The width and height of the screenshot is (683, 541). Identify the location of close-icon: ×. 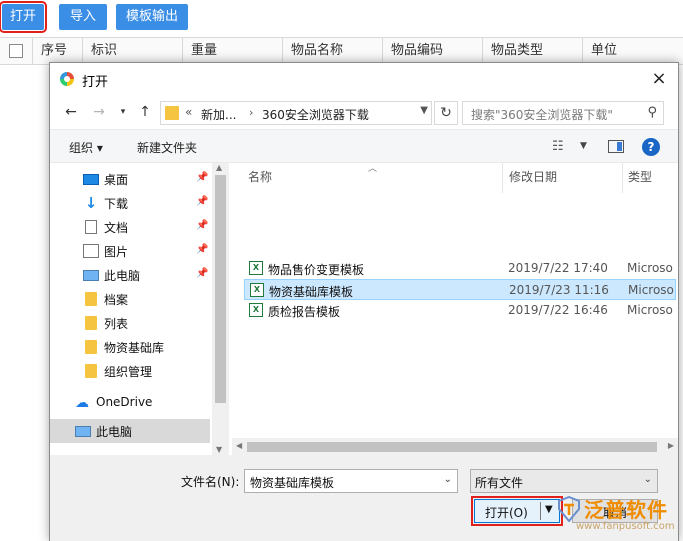
(659, 79).